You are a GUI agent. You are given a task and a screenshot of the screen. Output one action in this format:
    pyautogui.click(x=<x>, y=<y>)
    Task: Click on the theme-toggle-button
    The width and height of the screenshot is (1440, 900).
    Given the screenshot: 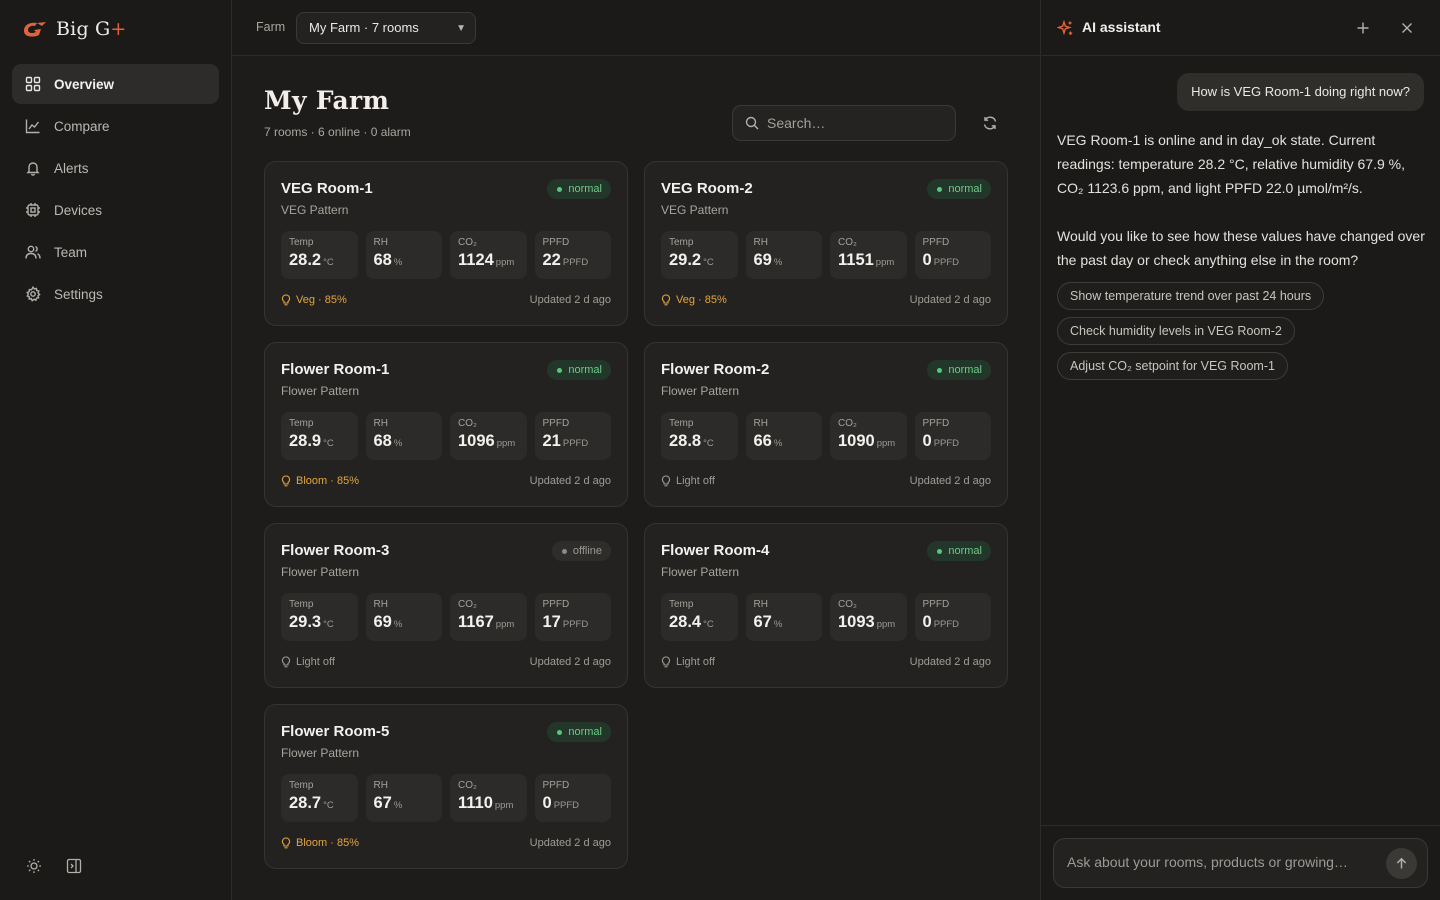 What is the action you would take?
    pyautogui.click(x=34, y=866)
    